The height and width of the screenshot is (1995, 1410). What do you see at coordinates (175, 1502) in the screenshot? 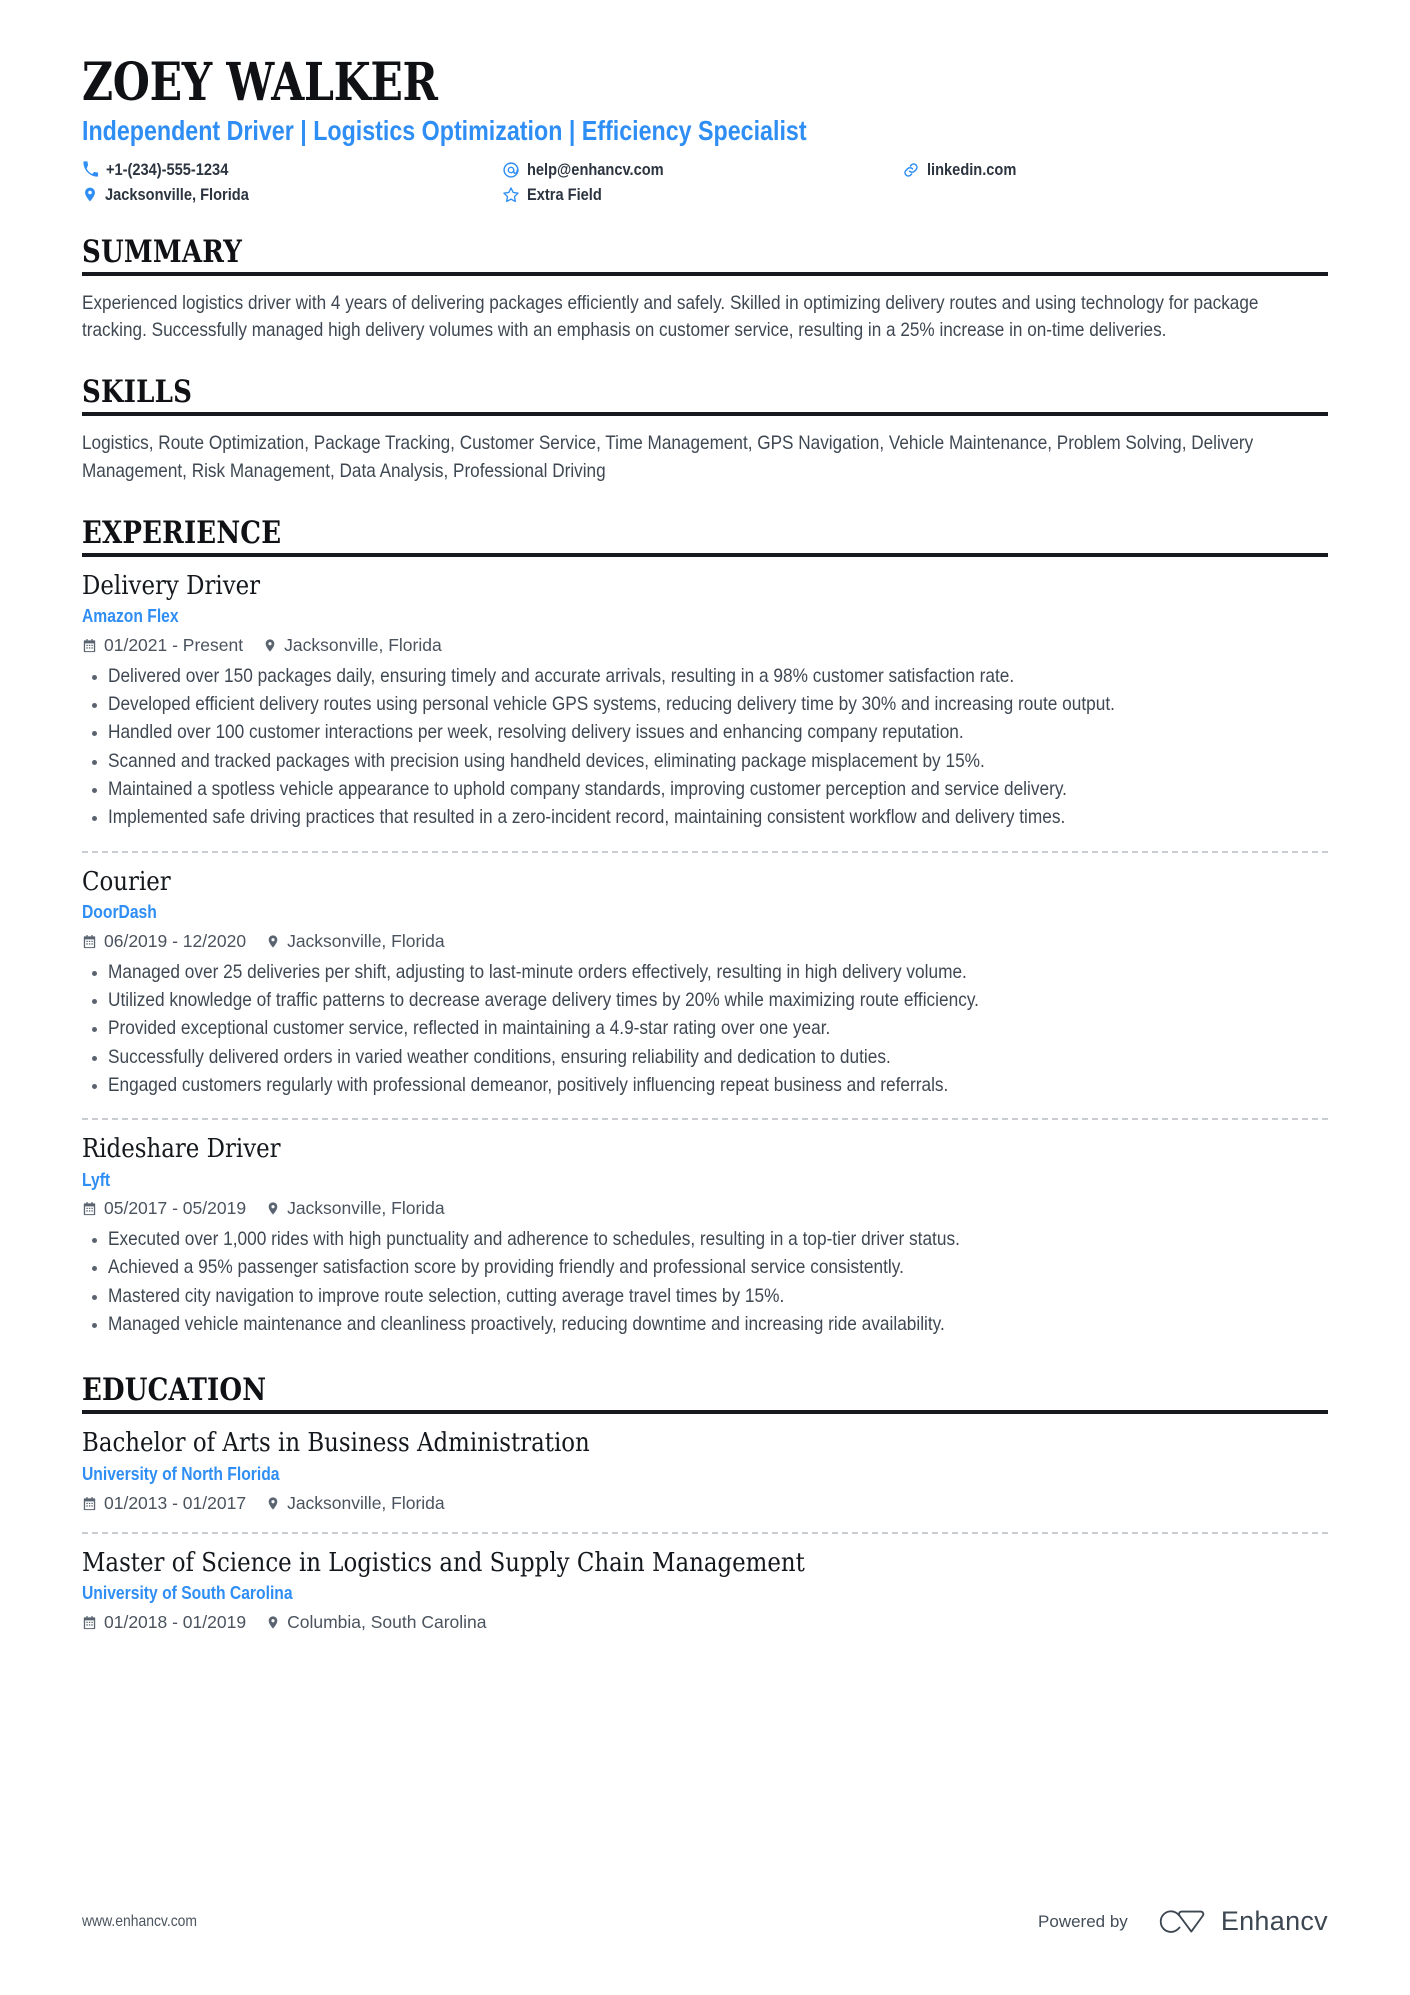
I see `education-dates-text: 01/2013 - 01/2017` at bounding box center [175, 1502].